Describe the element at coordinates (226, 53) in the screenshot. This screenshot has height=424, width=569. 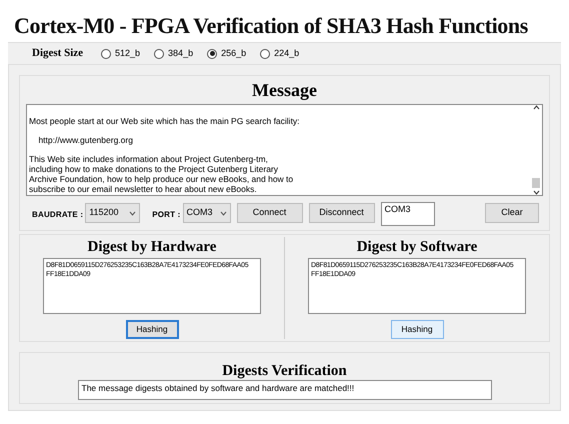
I see `radio-option: 256_b` at that location.